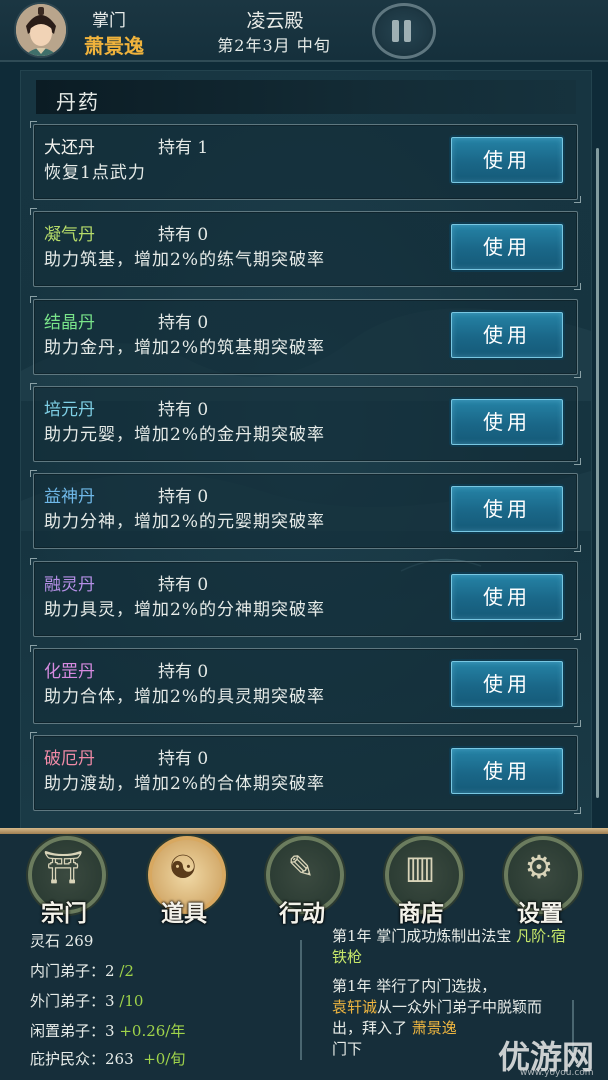  I want to click on spirit-stone-count: 灵石 269, so click(62, 941).